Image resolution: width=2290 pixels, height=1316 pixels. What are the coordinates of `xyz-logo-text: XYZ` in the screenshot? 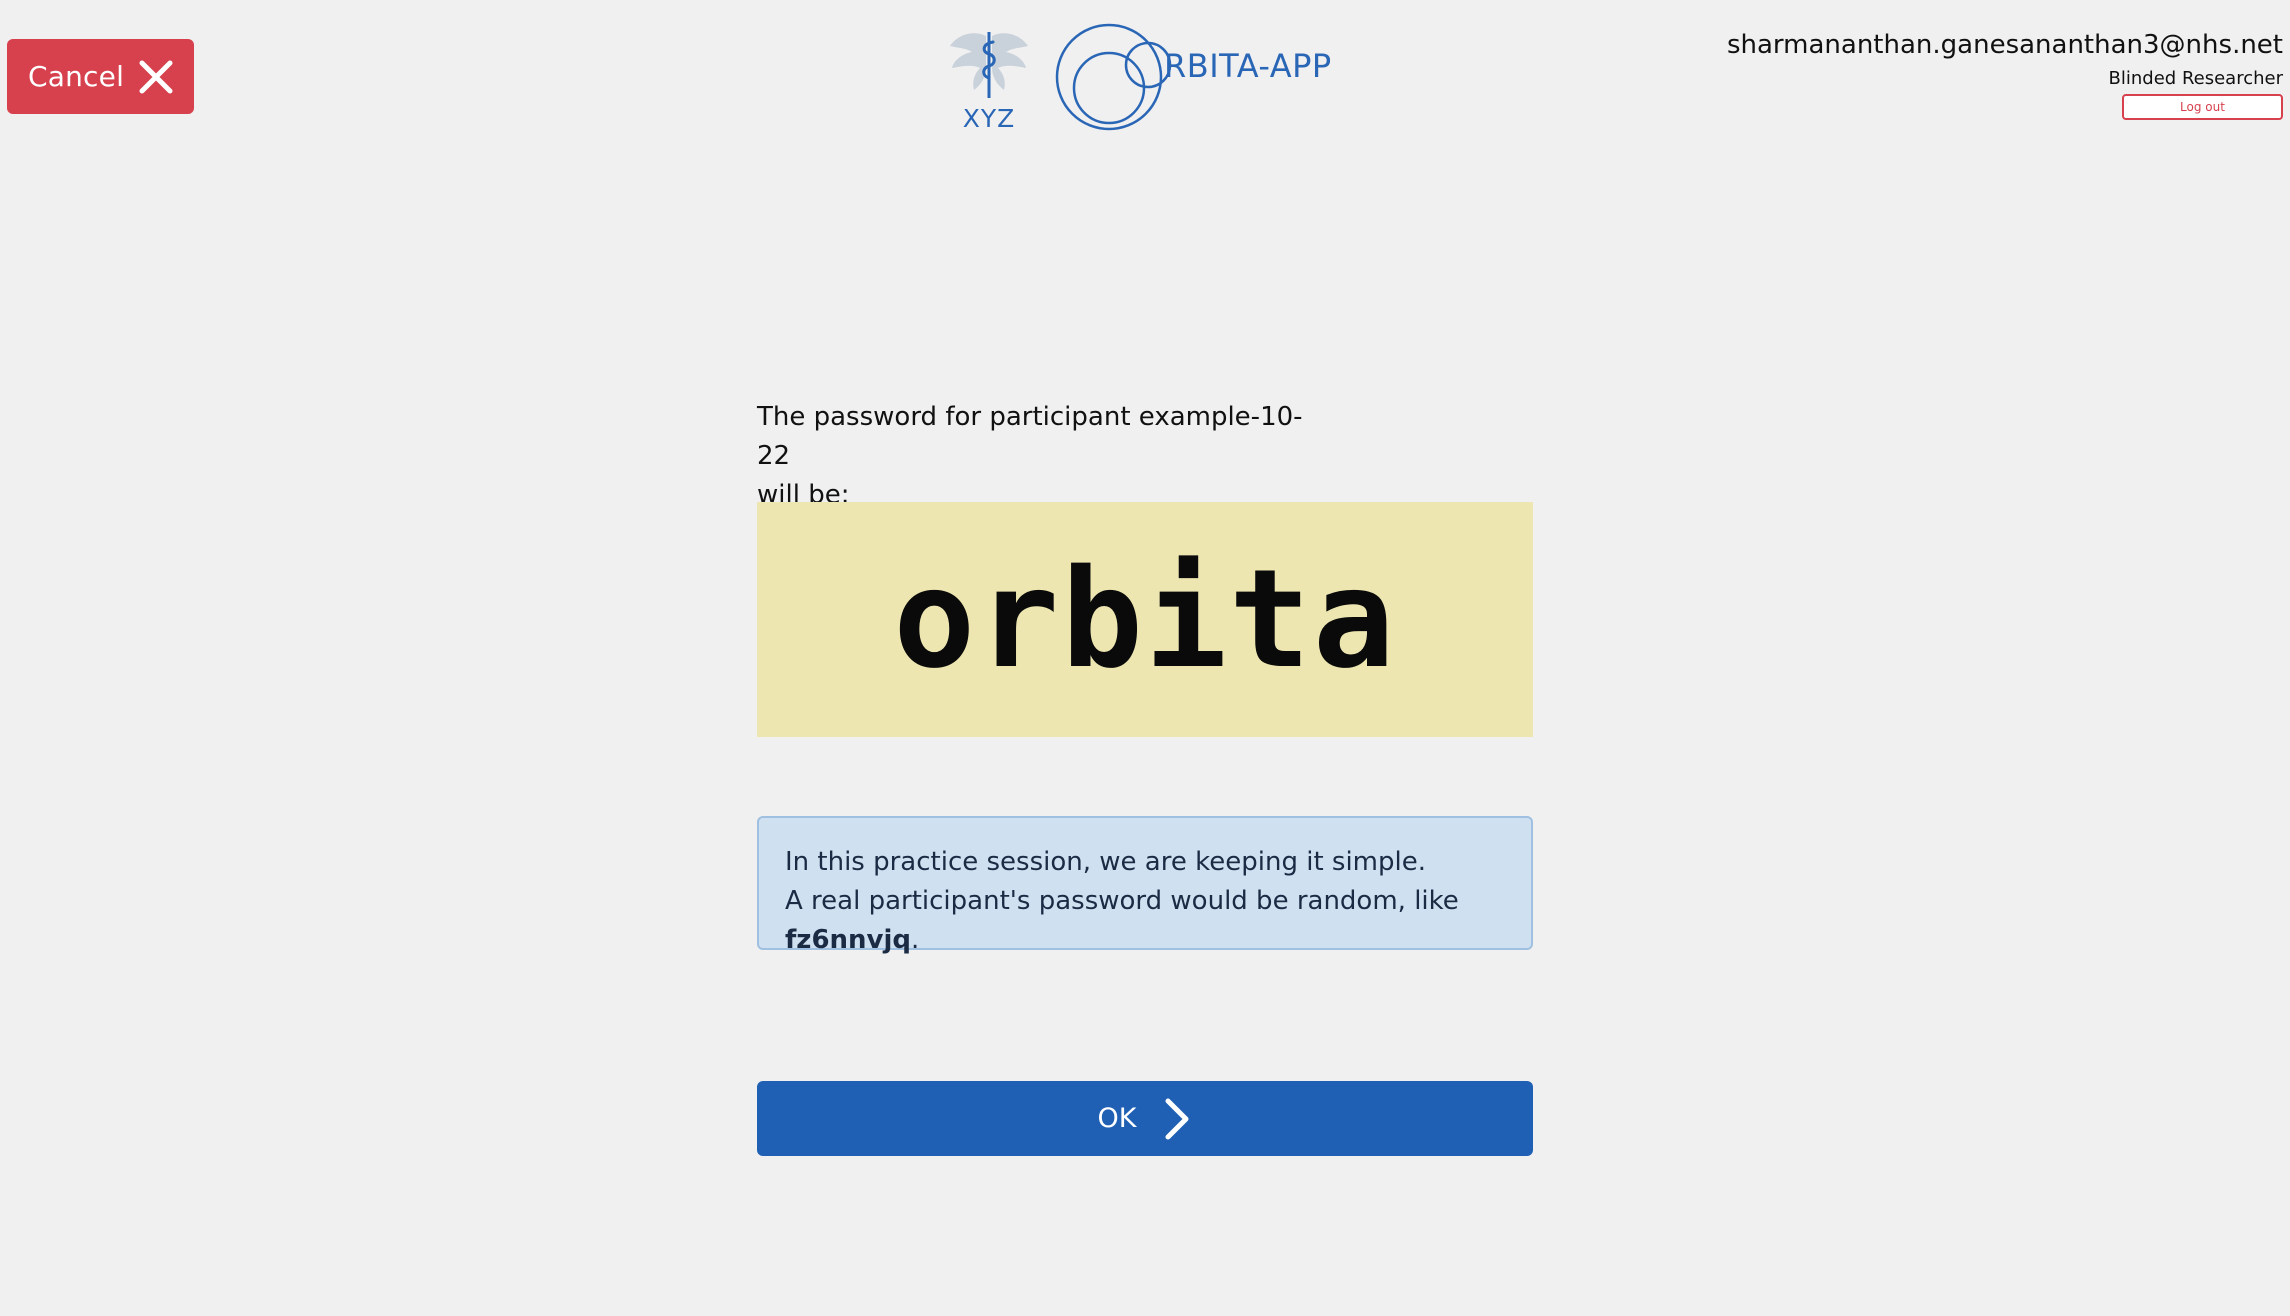 It's located at (989, 118).